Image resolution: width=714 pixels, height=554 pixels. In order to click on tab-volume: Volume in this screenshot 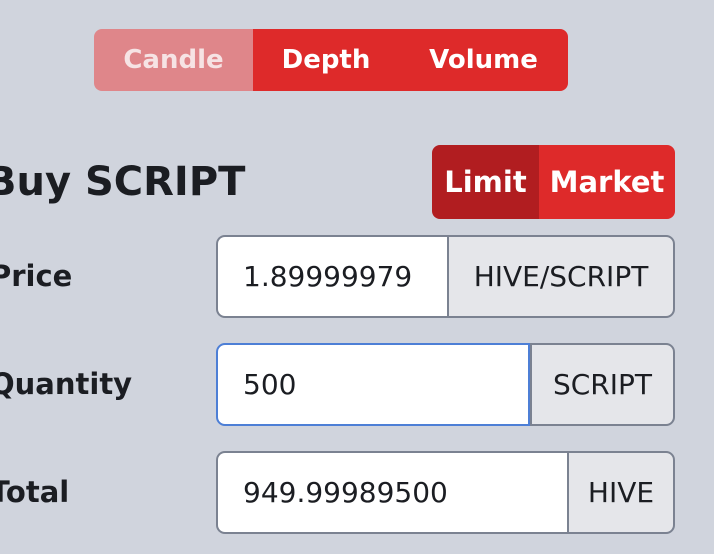, I will do `click(483, 60)`.